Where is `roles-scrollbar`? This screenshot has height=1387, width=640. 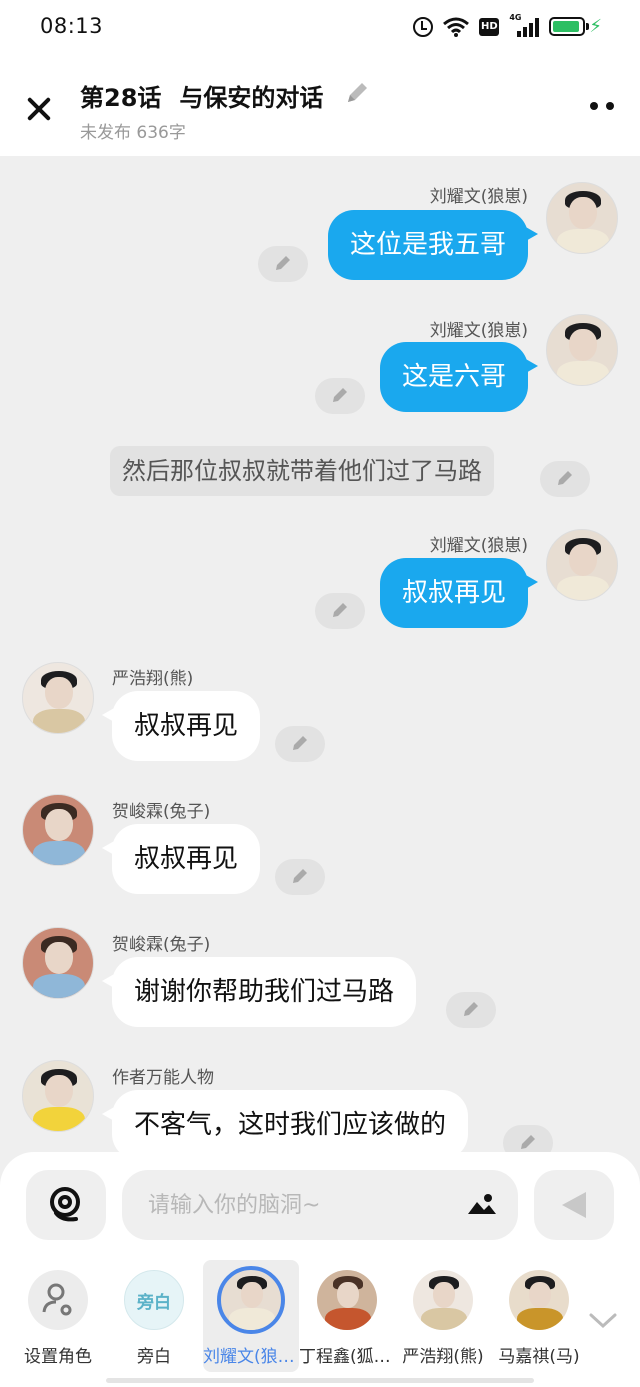
roles-scrollbar is located at coordinates (320, 1380).